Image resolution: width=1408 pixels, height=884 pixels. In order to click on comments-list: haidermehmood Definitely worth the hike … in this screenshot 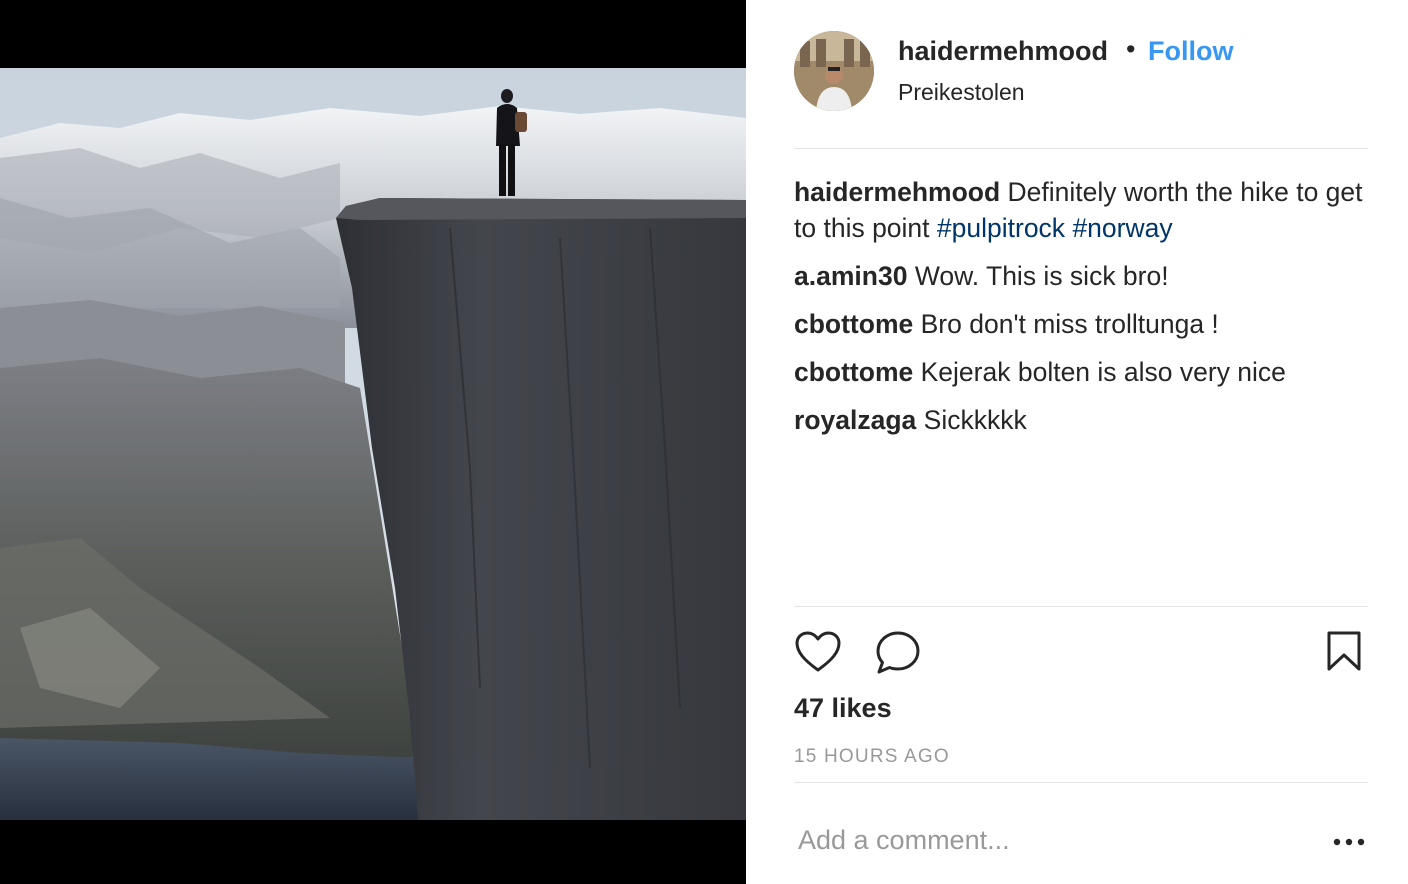, I will do `click(1081, 312)`.